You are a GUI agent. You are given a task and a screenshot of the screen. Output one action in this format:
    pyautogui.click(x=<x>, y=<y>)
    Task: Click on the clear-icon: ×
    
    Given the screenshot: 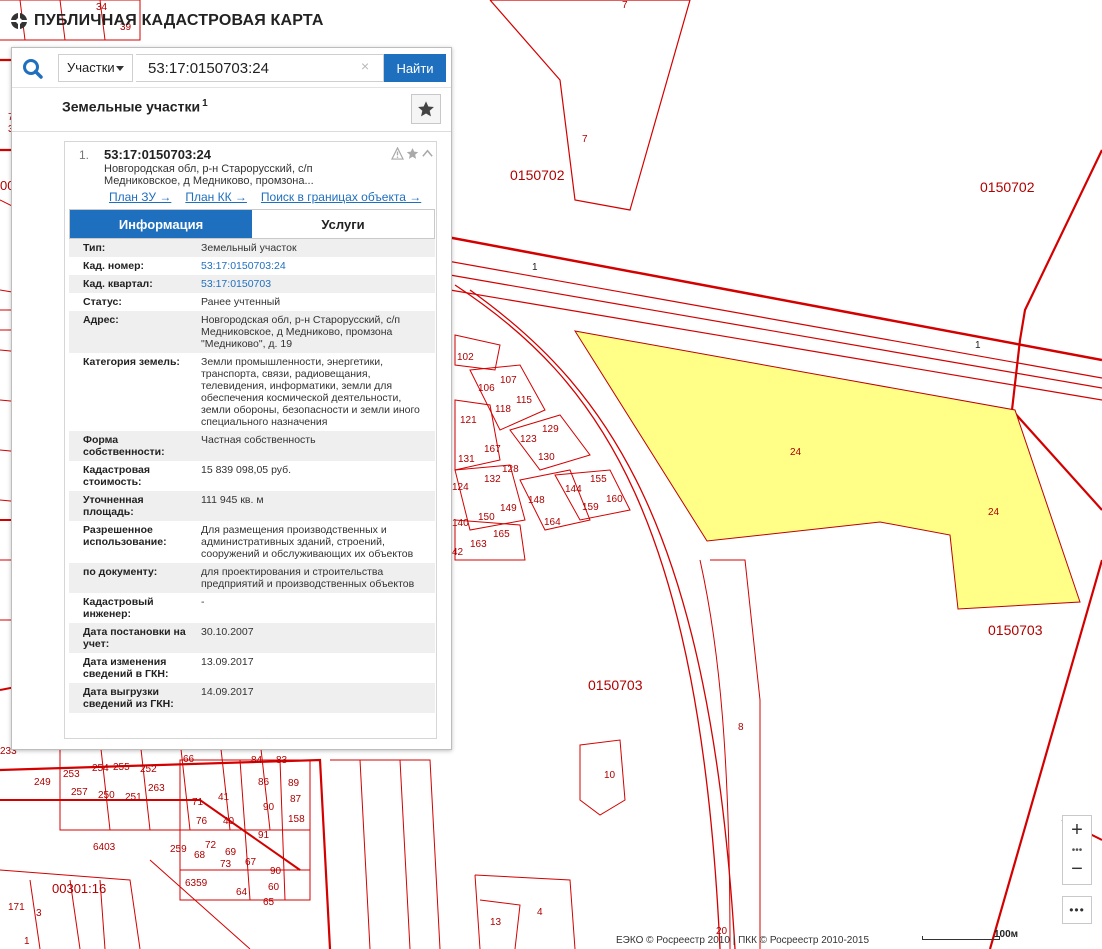 What is the action you would take?
    pyautogui.click(x=365, y=66)
    